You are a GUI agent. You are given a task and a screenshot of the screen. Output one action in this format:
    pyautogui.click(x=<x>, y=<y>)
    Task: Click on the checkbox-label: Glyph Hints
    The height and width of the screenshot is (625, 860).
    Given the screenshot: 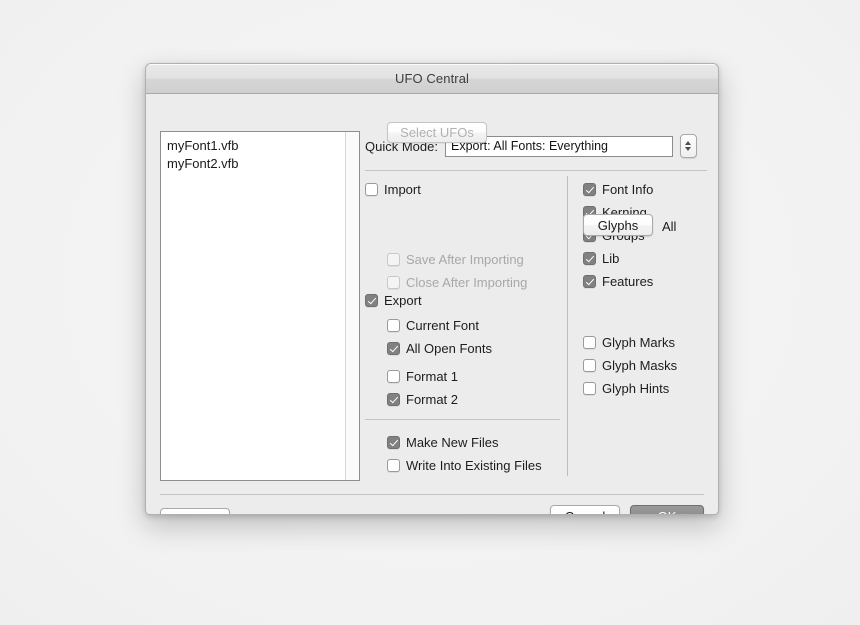 What is the action you would take?
    pyautogui.click(x=636, y=388)
    